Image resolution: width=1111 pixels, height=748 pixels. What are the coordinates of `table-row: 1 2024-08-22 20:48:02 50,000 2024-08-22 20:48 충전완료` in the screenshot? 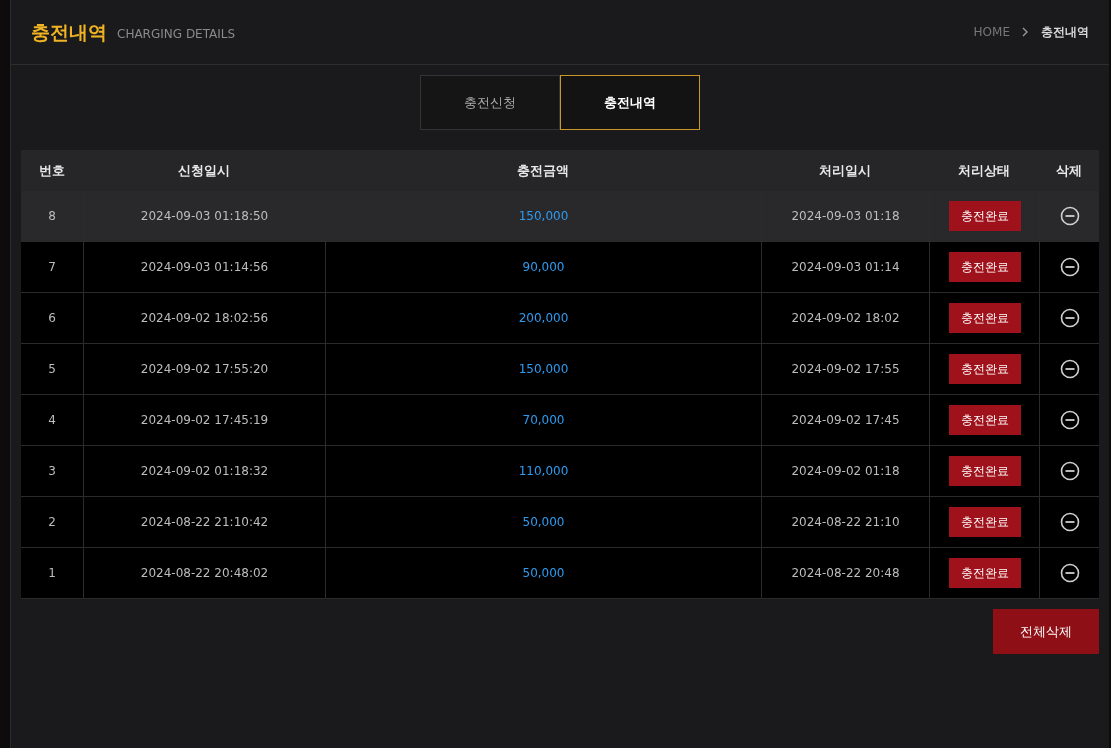 It's located at (560, 573).